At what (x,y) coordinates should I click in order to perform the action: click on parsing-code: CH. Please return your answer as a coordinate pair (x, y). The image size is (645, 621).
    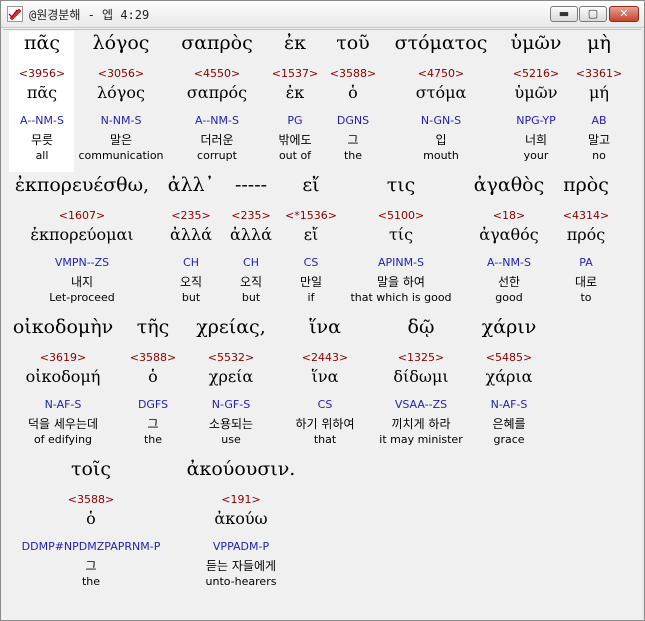
    Looking at the image, I should click on (251, 262).